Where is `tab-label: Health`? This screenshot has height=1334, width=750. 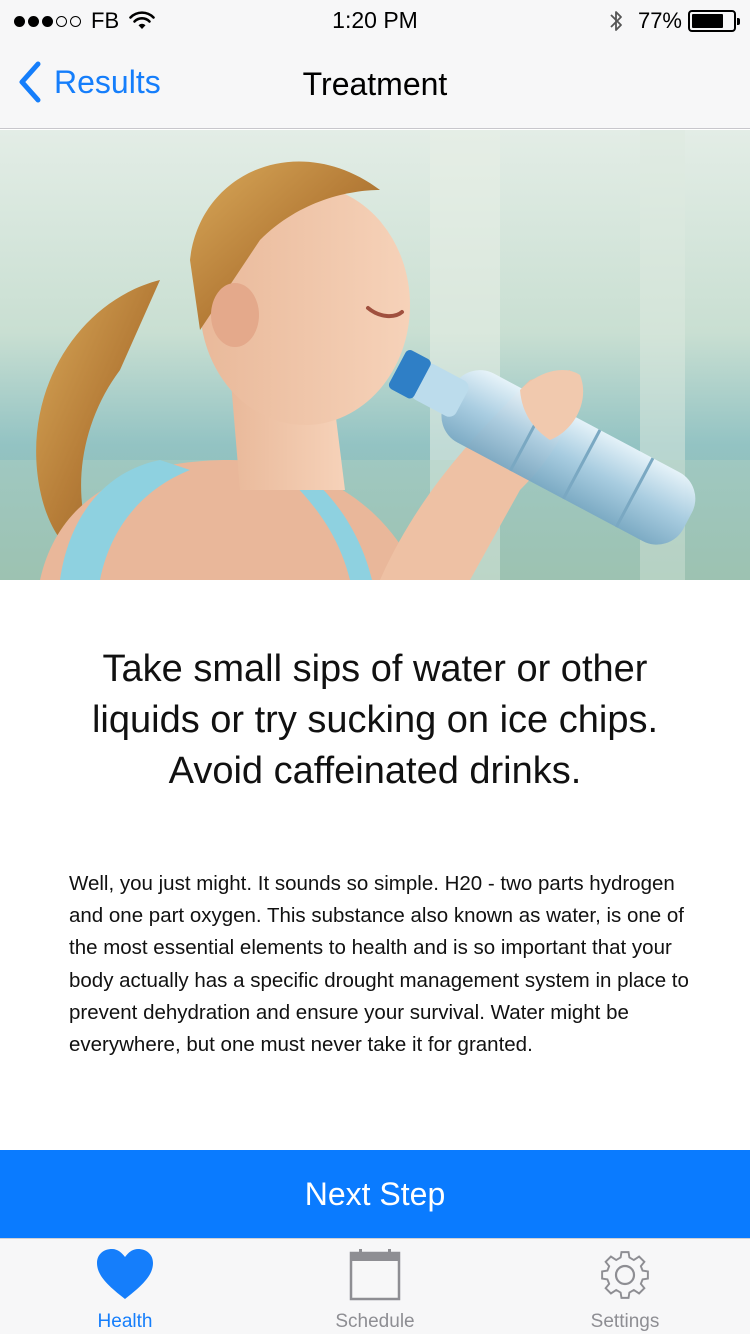
tab-label: Health is located at coordinates (125, 1321).